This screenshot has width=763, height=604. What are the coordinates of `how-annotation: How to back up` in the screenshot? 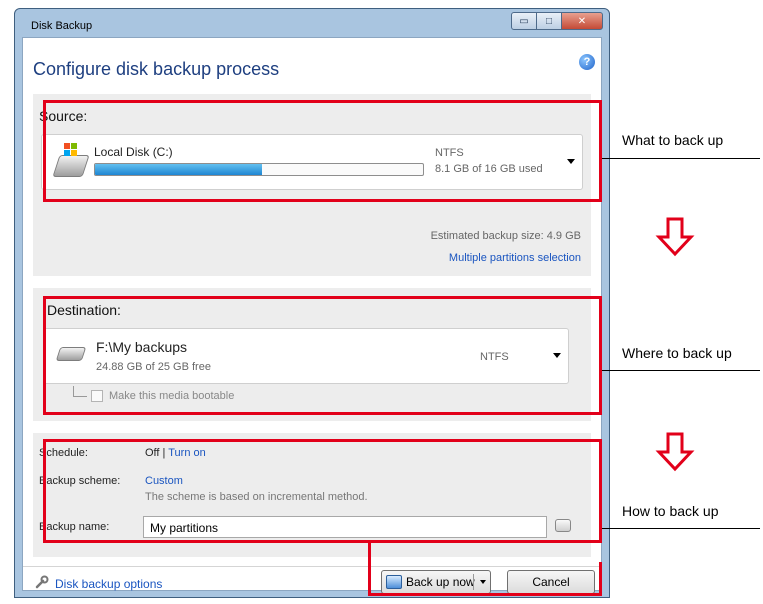 It's located at (670, 511).